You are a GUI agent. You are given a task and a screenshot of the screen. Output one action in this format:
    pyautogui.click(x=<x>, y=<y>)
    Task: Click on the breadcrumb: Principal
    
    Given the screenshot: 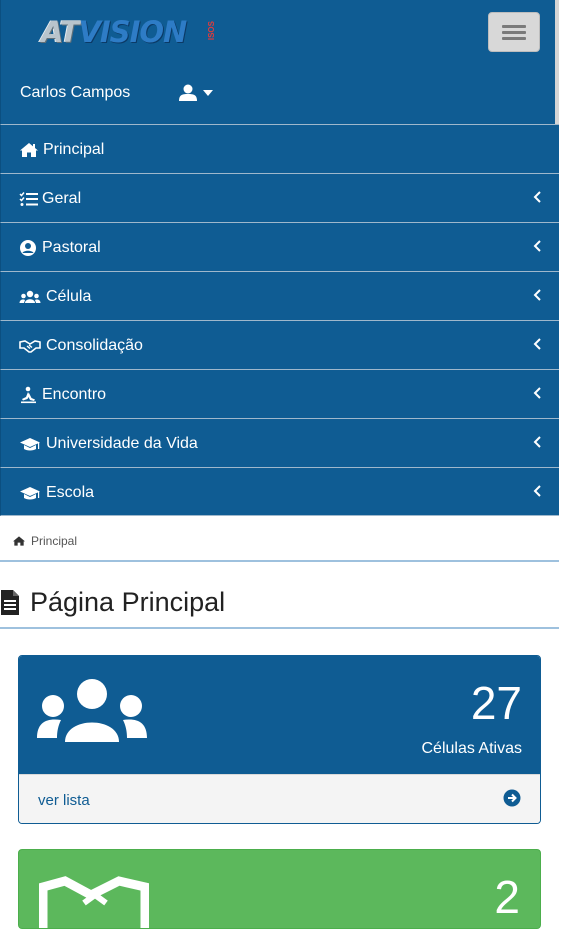 What is the action you would take?
    pyautogui.click(x=44, y=541)
    